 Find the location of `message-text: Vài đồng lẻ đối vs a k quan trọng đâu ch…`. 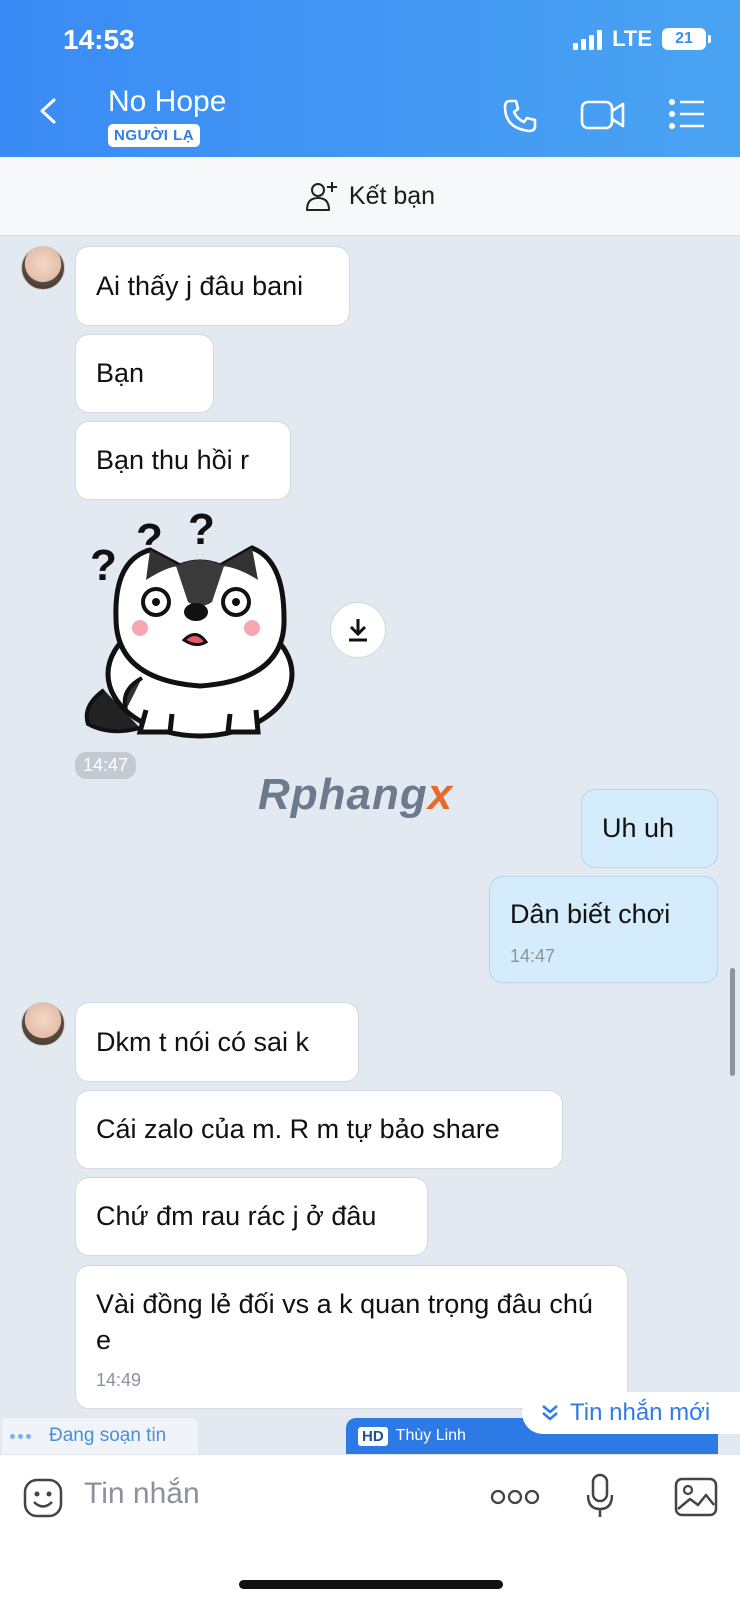

message-text: Vài đồng lẻ đối vs a k quan trọng đâu ch… is located at coordinates (344, 1322).